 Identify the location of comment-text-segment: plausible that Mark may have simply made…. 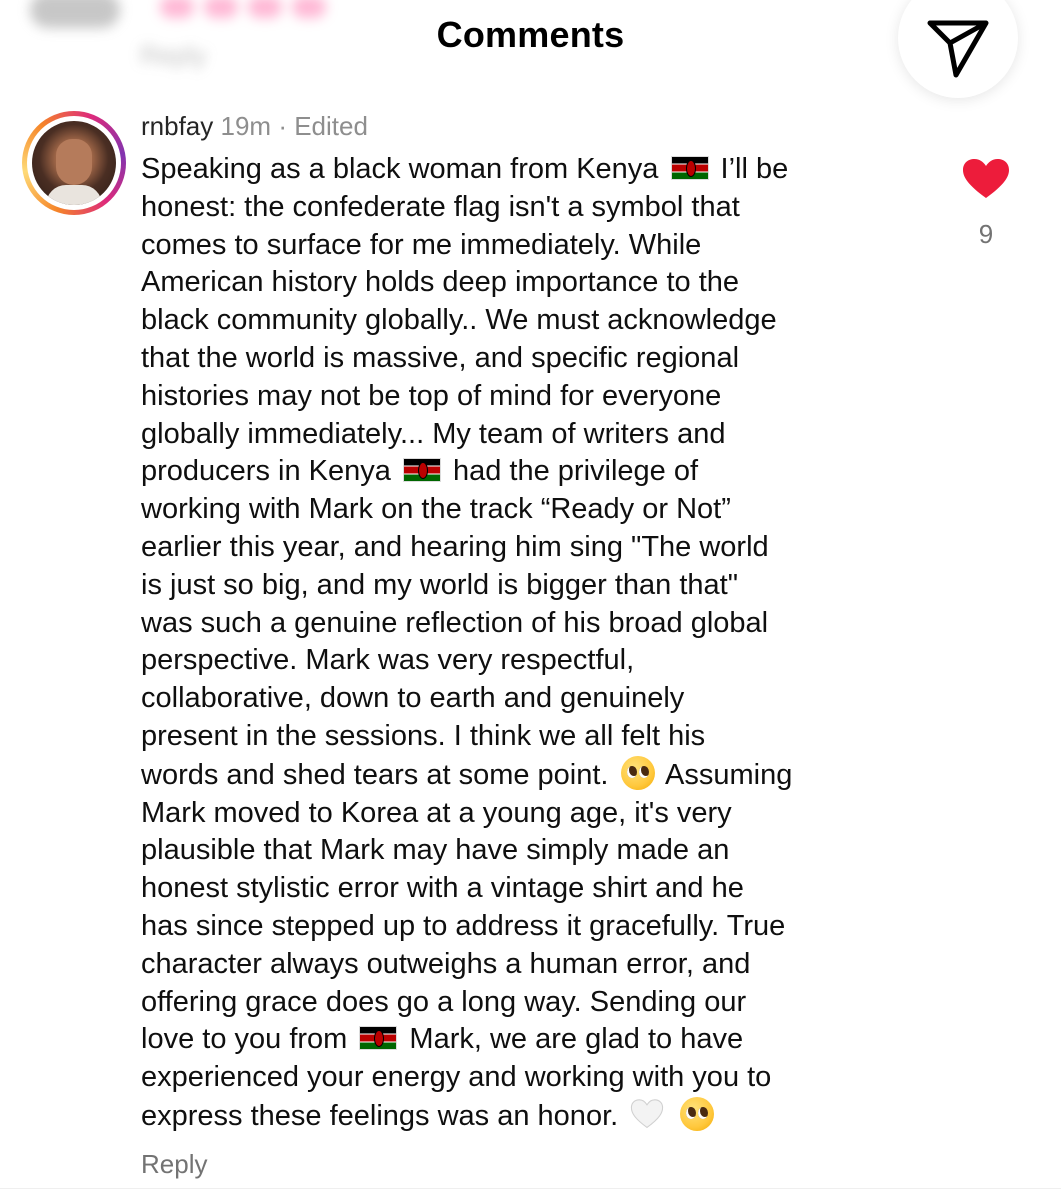
(435, 850).